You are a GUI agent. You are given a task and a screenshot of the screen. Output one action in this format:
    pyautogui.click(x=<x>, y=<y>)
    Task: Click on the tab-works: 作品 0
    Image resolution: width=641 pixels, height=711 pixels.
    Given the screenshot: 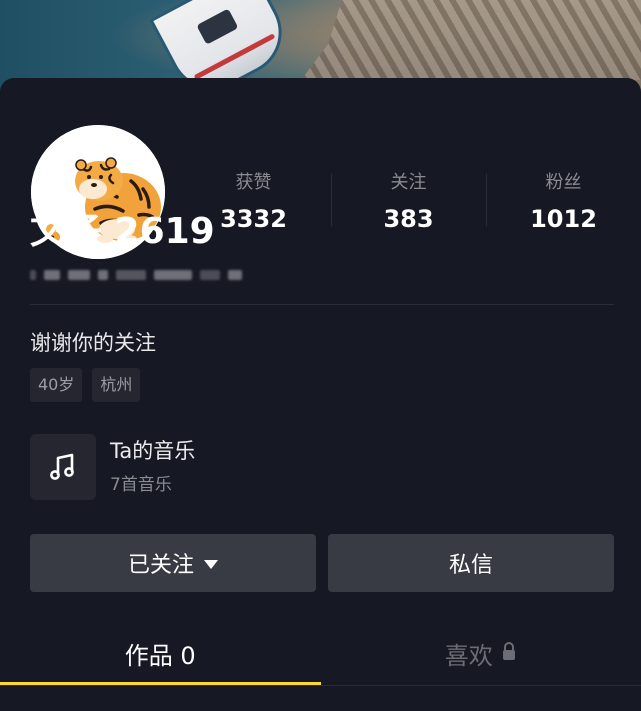 What is the action you would take?
    pyautogui.click(x=160, y=653)
    